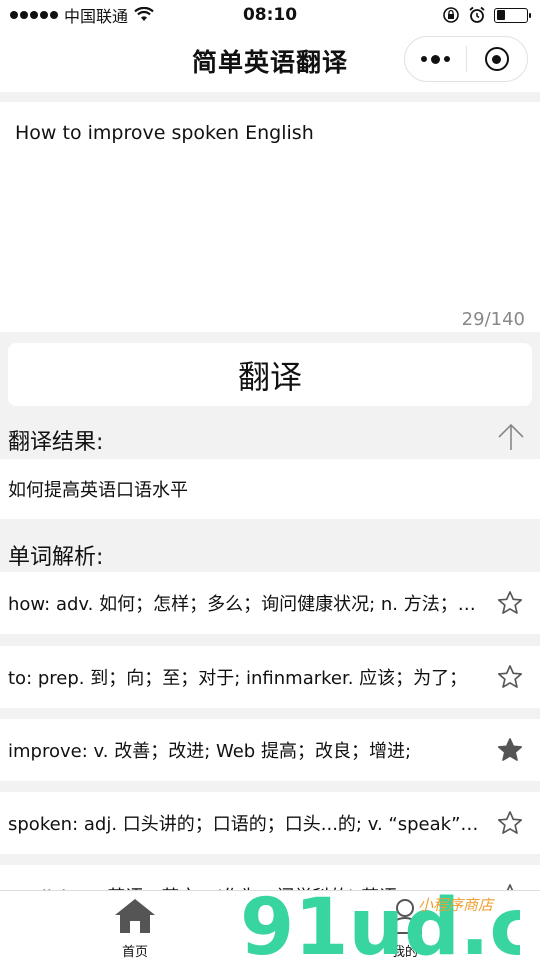 This screenshot has width=540, height=960. Describe the element at coordinates (134, 952) in the screenshot. I see `tab-home-label: 首页` at that location.